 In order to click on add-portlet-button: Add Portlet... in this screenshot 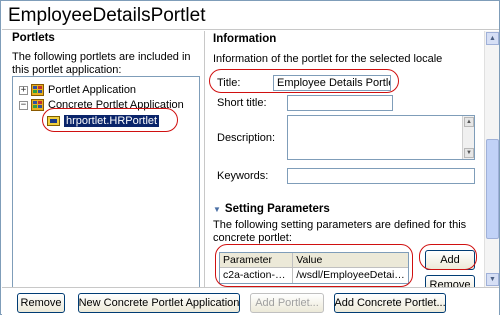, I will do `click(287, 303)`.